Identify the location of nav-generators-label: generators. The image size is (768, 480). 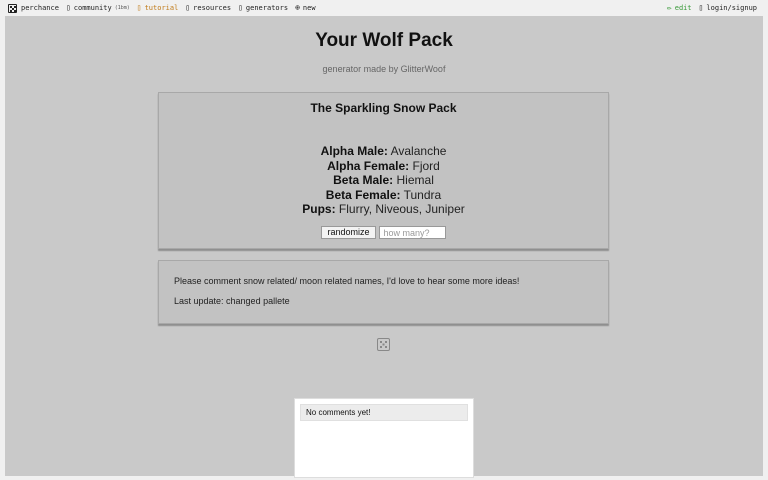
(267, 8).